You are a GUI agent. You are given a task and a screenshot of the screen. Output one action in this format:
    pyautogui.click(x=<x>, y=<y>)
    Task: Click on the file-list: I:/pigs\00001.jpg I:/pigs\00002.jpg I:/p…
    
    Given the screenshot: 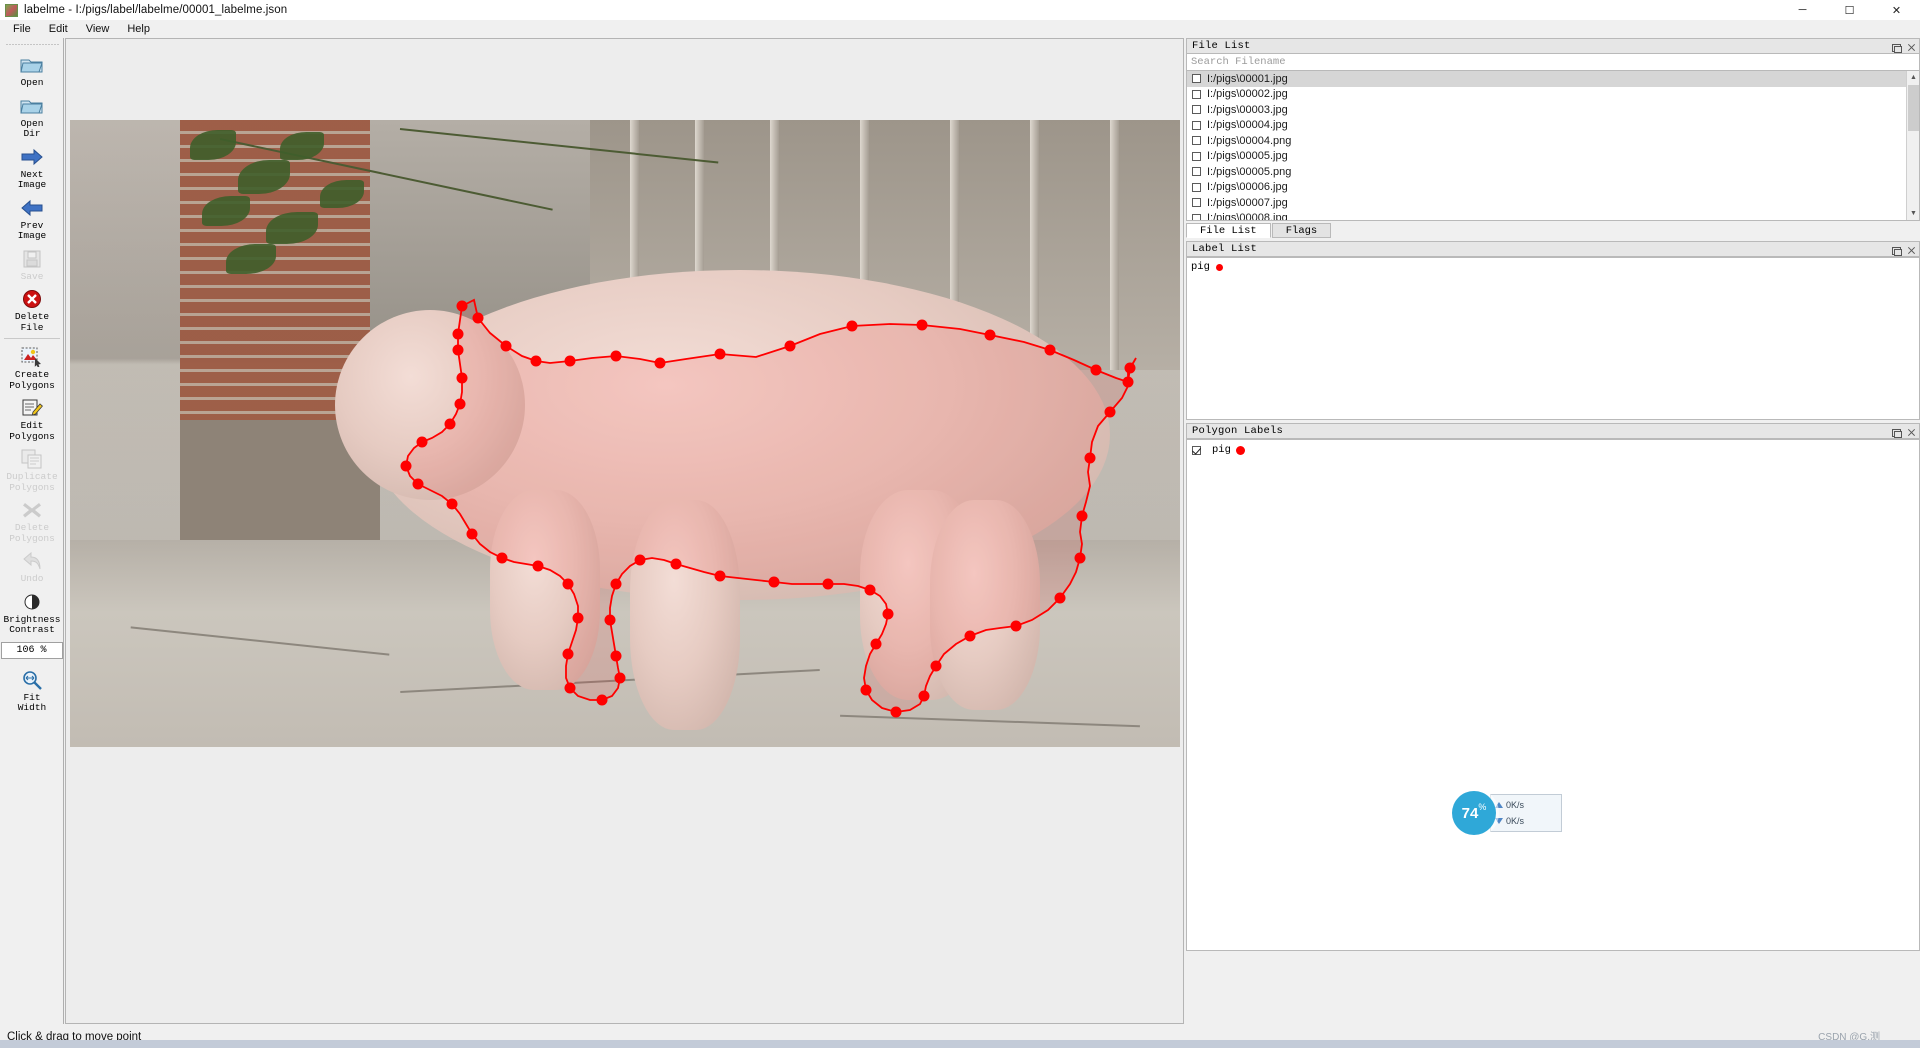 What is the action you would take?
    pyautogui.click(x=1553, y=146)
    